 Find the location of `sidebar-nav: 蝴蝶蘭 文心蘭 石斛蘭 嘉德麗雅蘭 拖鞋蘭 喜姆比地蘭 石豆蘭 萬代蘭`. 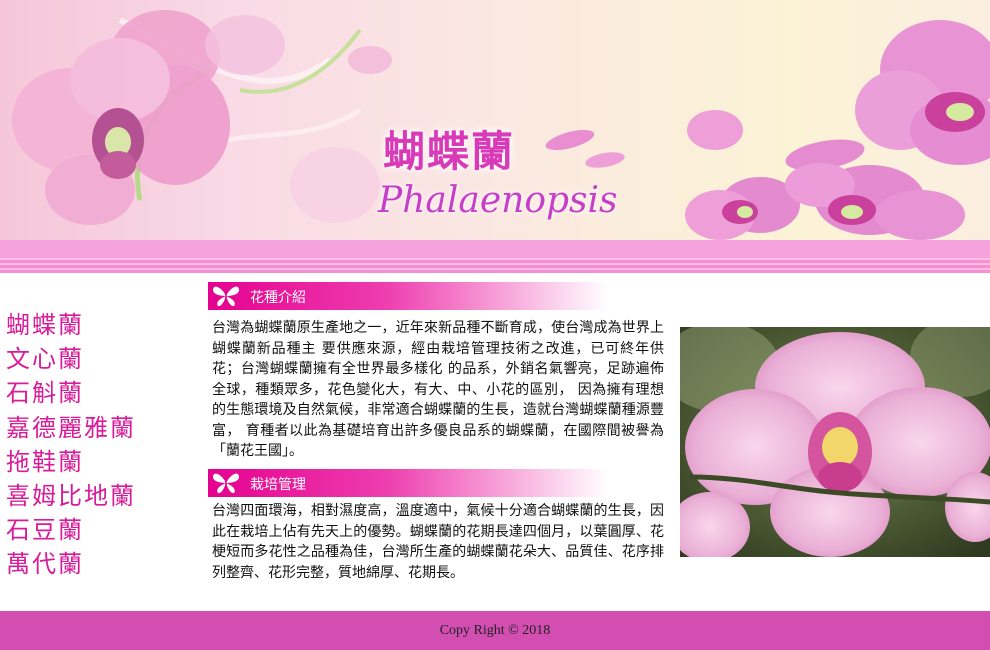

sidebar-nav: 蝴蝶蘭 文心蘭 石斛蘭 嘉德麗雅蘭 拖鞋蘭 喜姆比地蘭 石豆蘭 萬代蘭 is located at coordinates (96, 445).